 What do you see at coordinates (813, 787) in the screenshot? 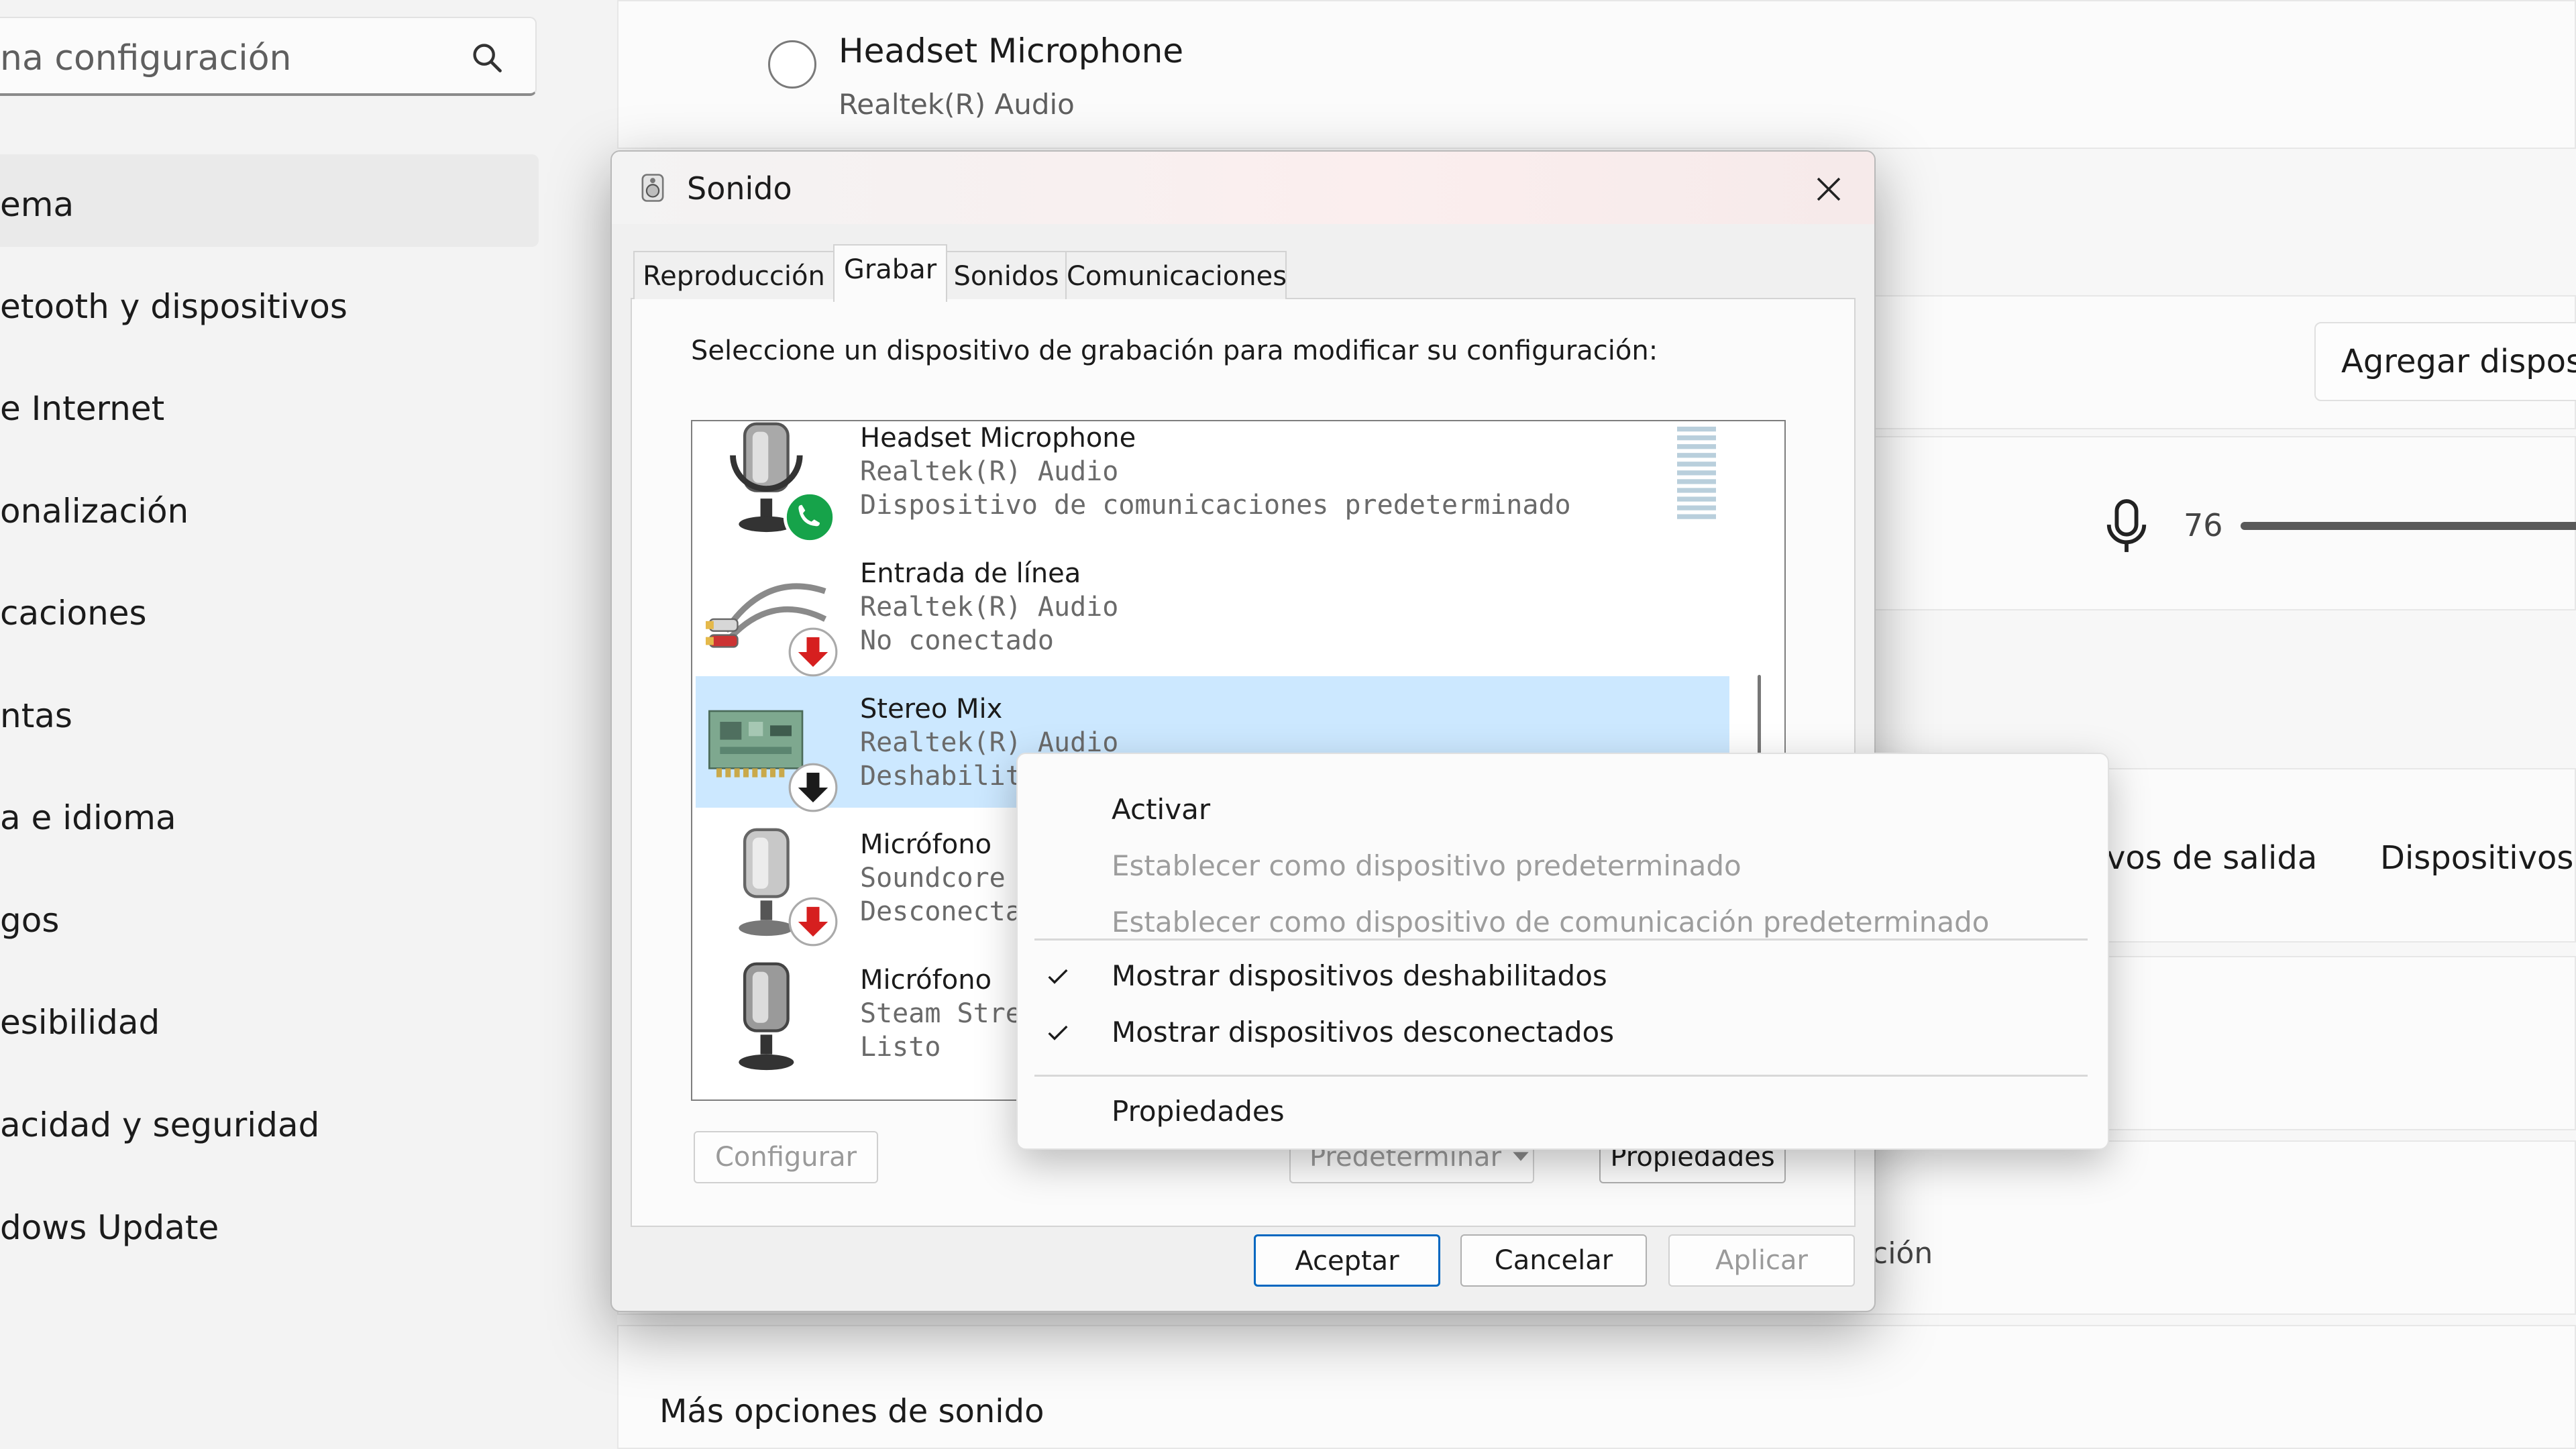
I see `down-arrow-black-badge-icon` at bounding box center [813, 787].